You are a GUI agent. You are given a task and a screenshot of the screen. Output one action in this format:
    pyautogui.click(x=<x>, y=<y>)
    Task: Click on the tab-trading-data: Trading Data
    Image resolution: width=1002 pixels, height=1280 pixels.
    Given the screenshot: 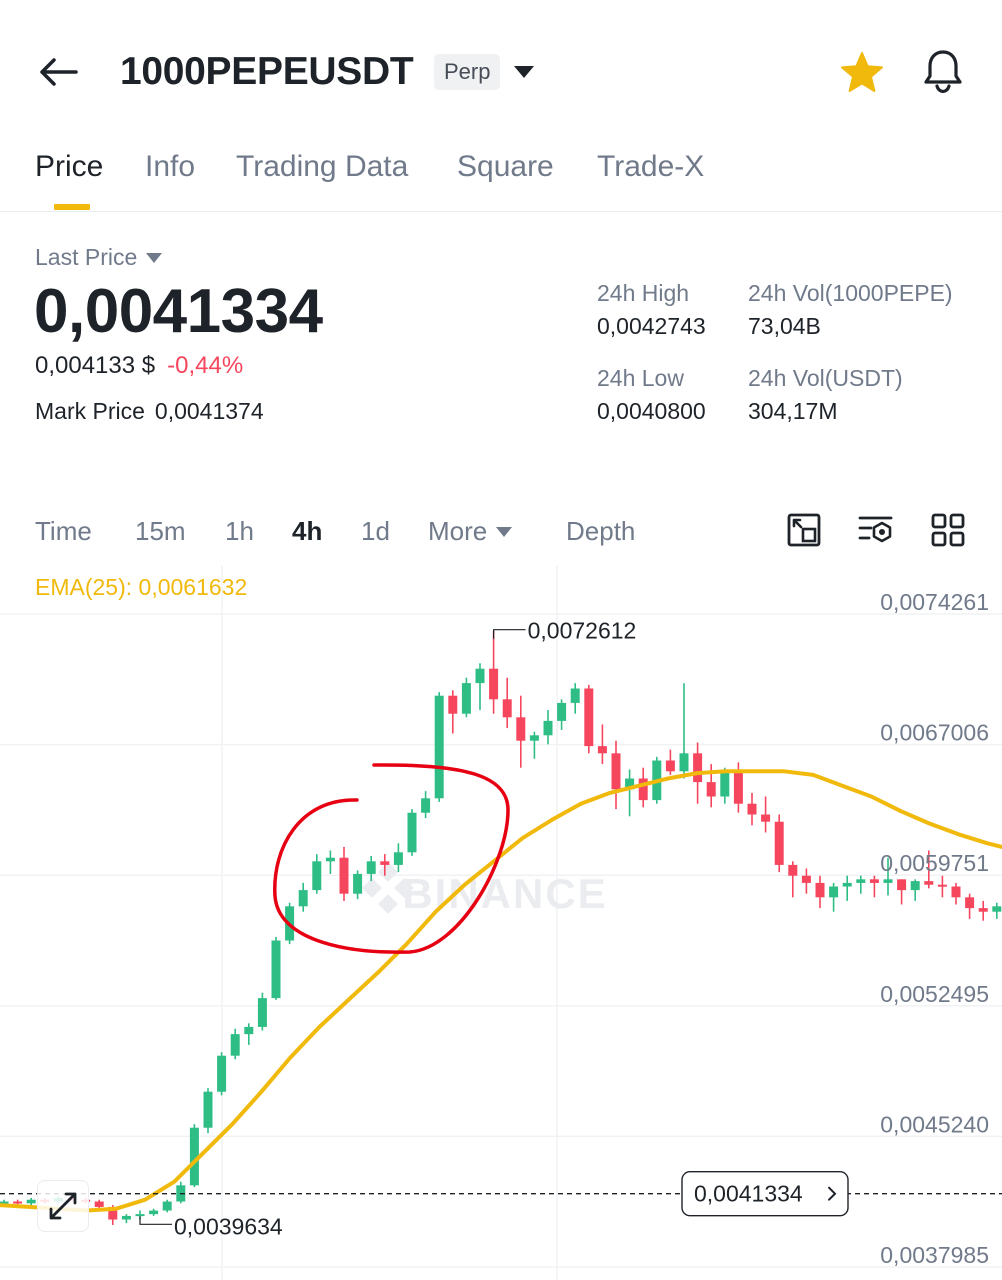 What is the action you would take?
    pyautogui.click(x=322, y=167)
    